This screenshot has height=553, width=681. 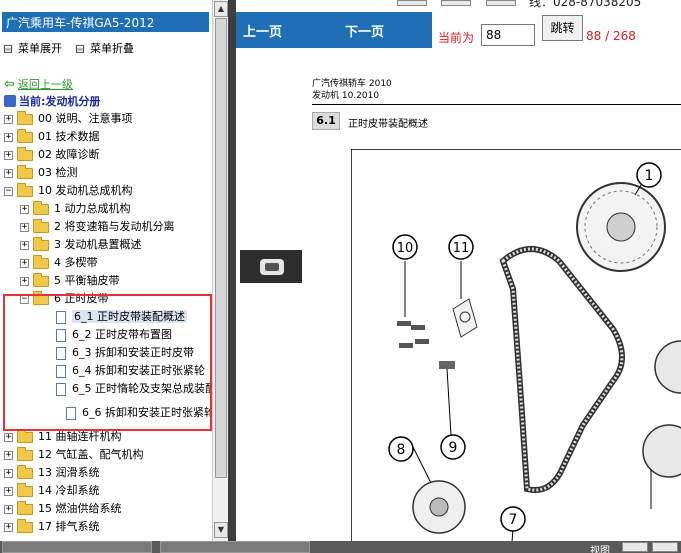 I want to click on tree-item: +1 动力总成机构, so click(x=75, y=209).